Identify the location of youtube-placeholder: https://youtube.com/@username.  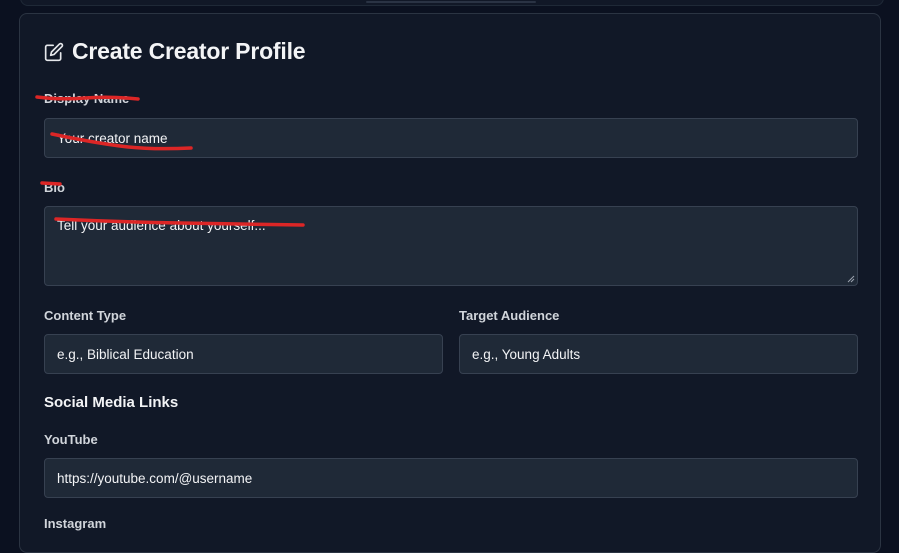
(155, 478).